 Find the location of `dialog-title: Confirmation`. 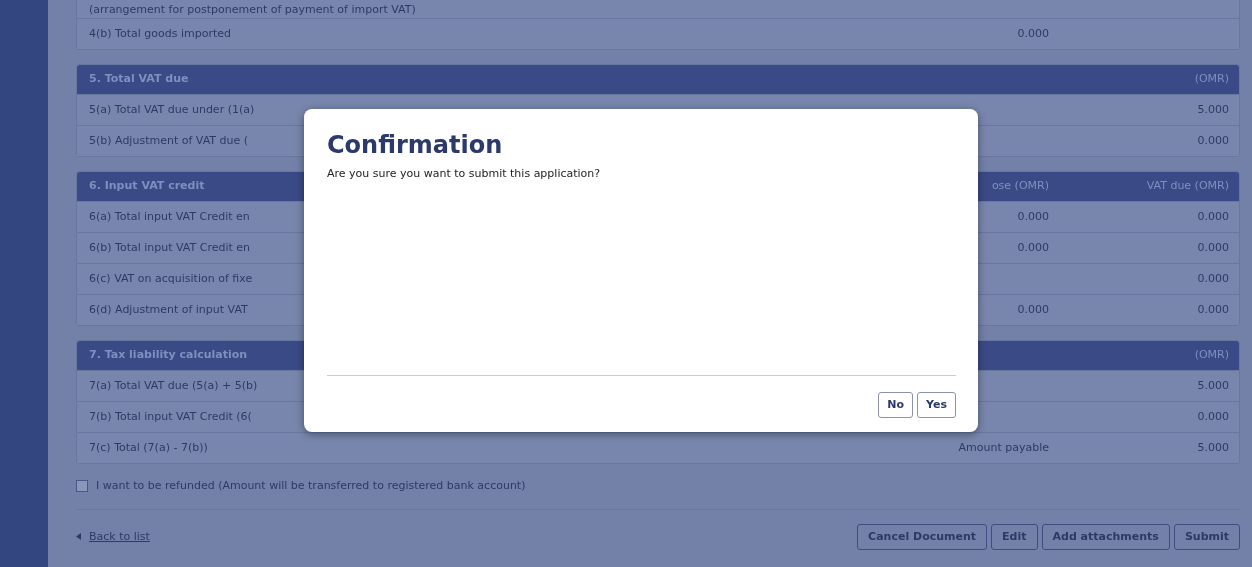

dialog-title: Confirmation is located at coordinates (415, 145).